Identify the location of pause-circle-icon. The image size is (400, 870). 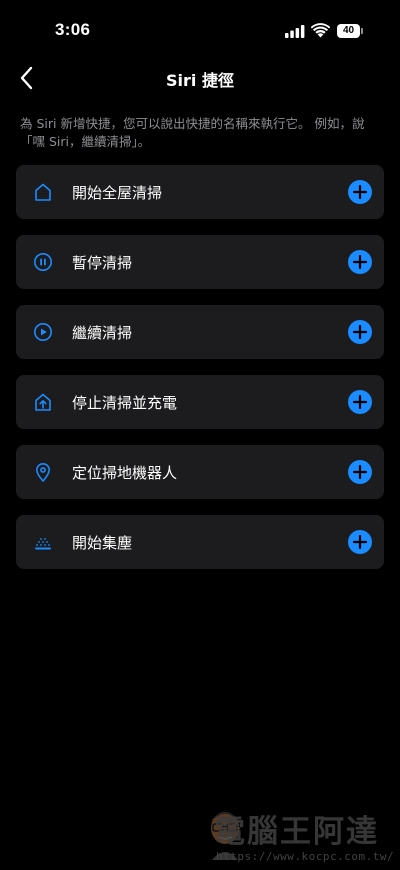
(43, 262).